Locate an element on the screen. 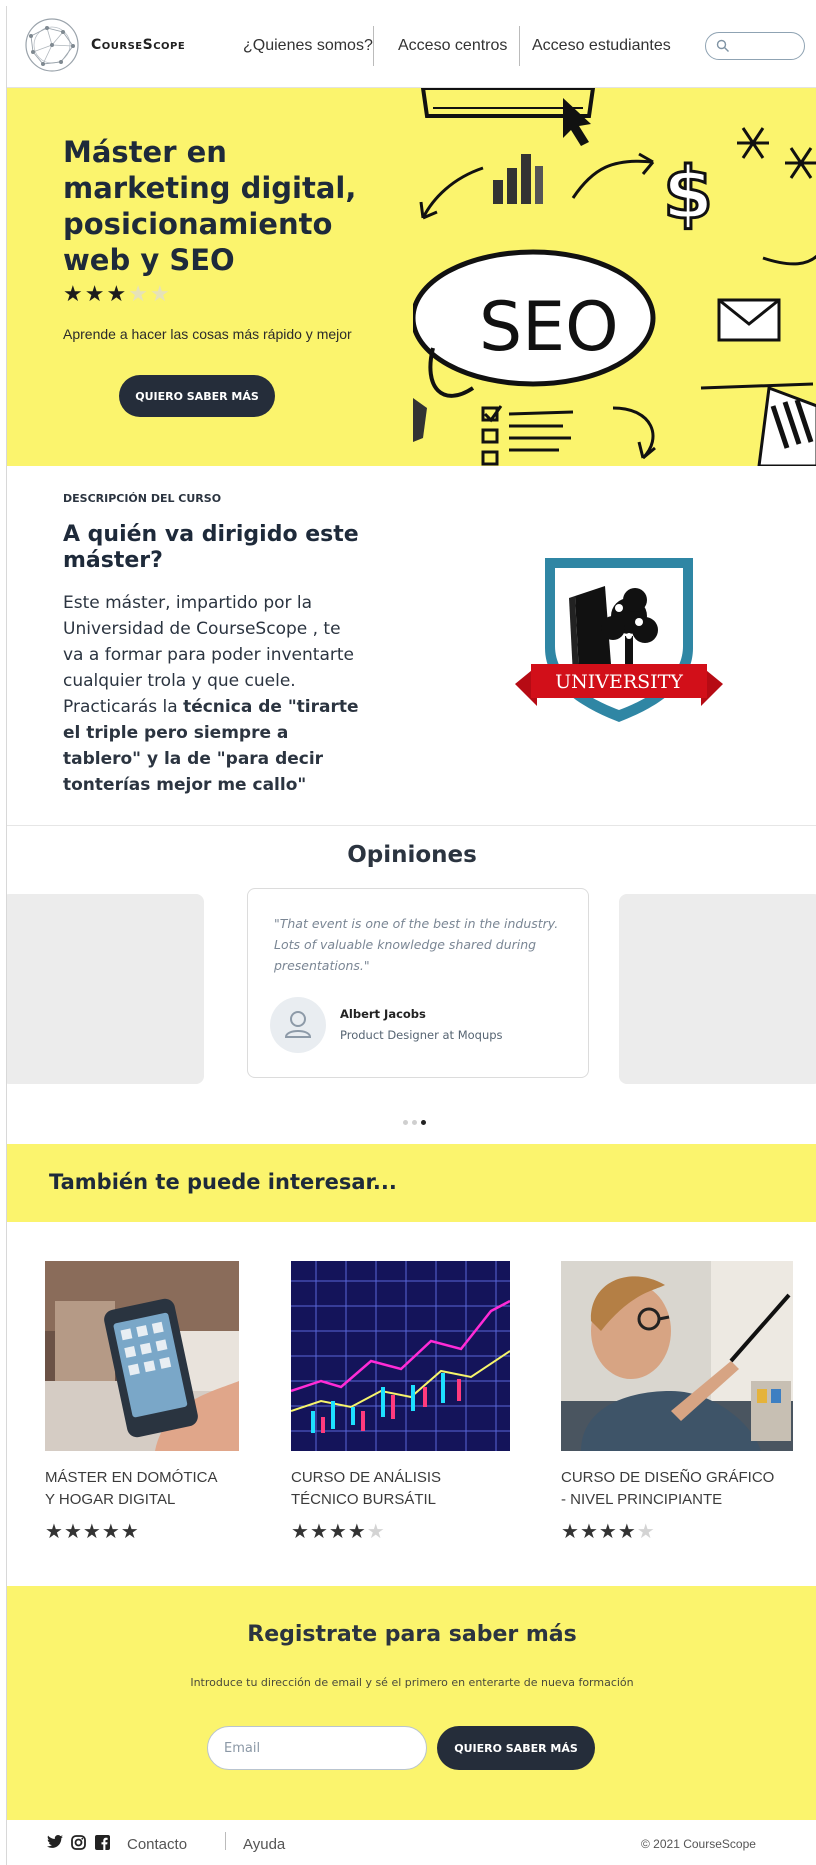 The width and height of the screenshot is (816, 1865). course-title: CURSO DE ANÁLISIS TÉCNICO BURSÁTIL is located at coordinates (381, 1489).